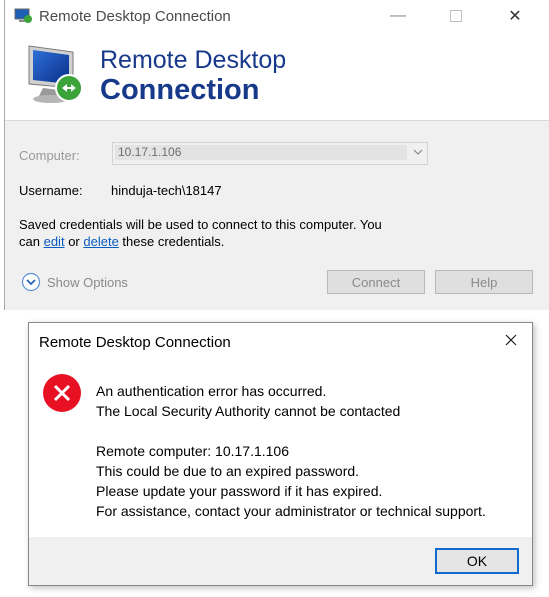 Image resolution: width=549 pixels, height=597 pixels. Describe the element at coordinates (173, 241) in the screenshot. I see `creds-rest: these credentials.` at that location.